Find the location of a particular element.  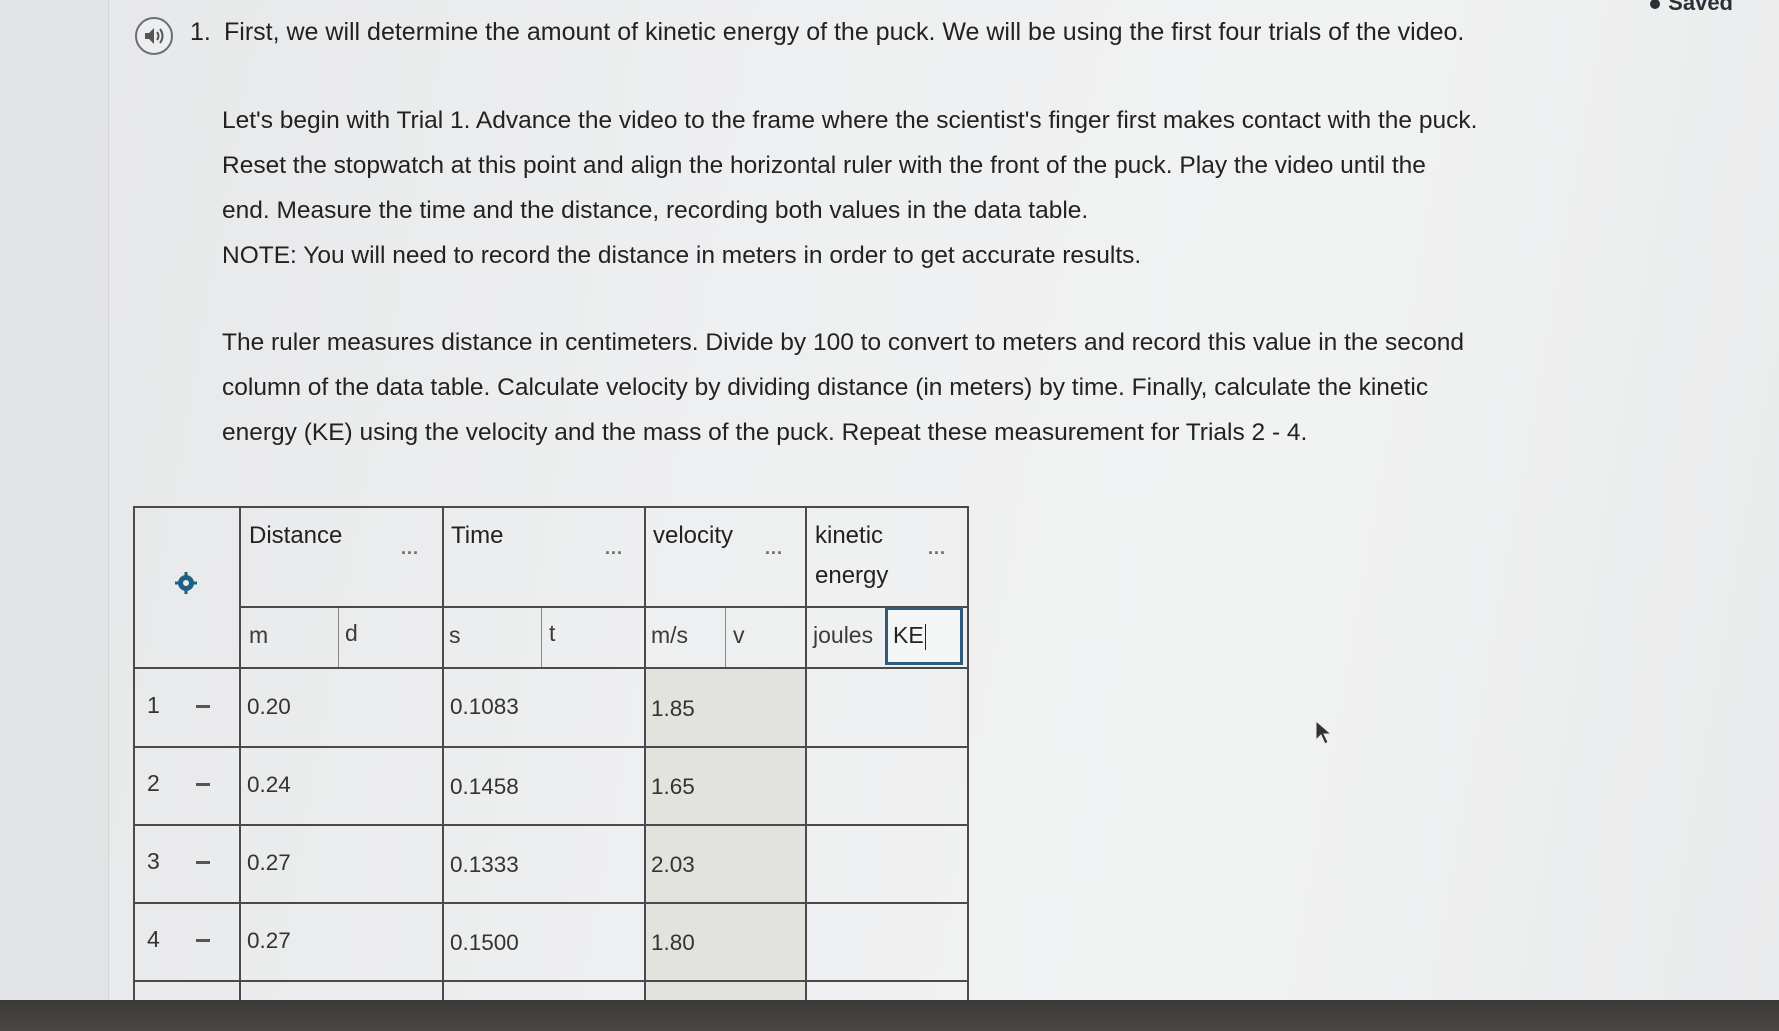

saved-dot-icon is located at coordinates (1655, 5).